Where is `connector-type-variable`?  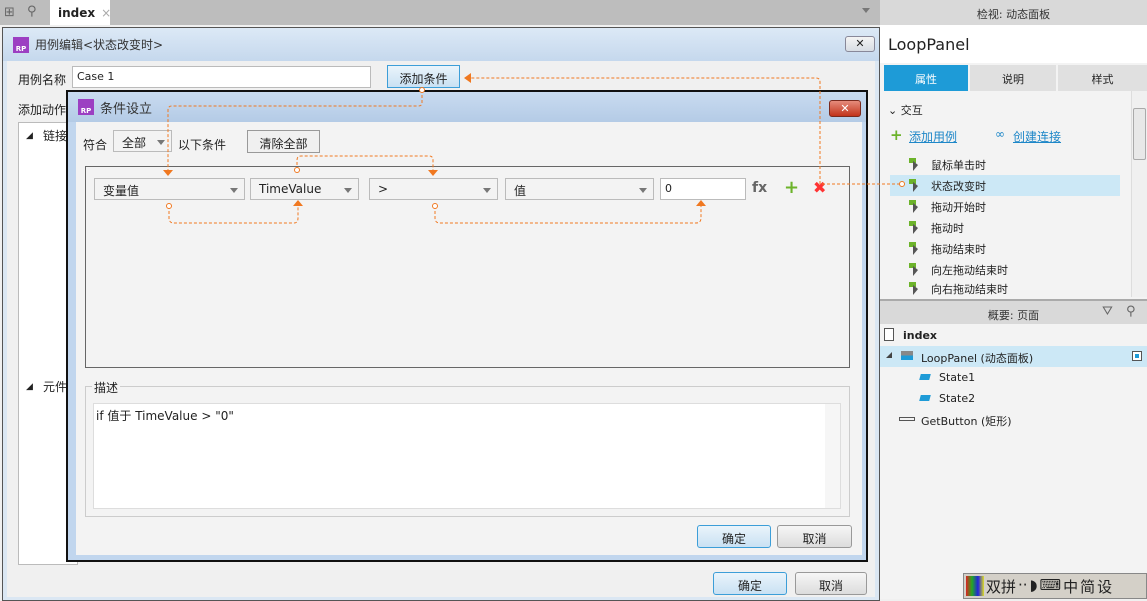
connector-type-variable is located at coordinates (233, 215).